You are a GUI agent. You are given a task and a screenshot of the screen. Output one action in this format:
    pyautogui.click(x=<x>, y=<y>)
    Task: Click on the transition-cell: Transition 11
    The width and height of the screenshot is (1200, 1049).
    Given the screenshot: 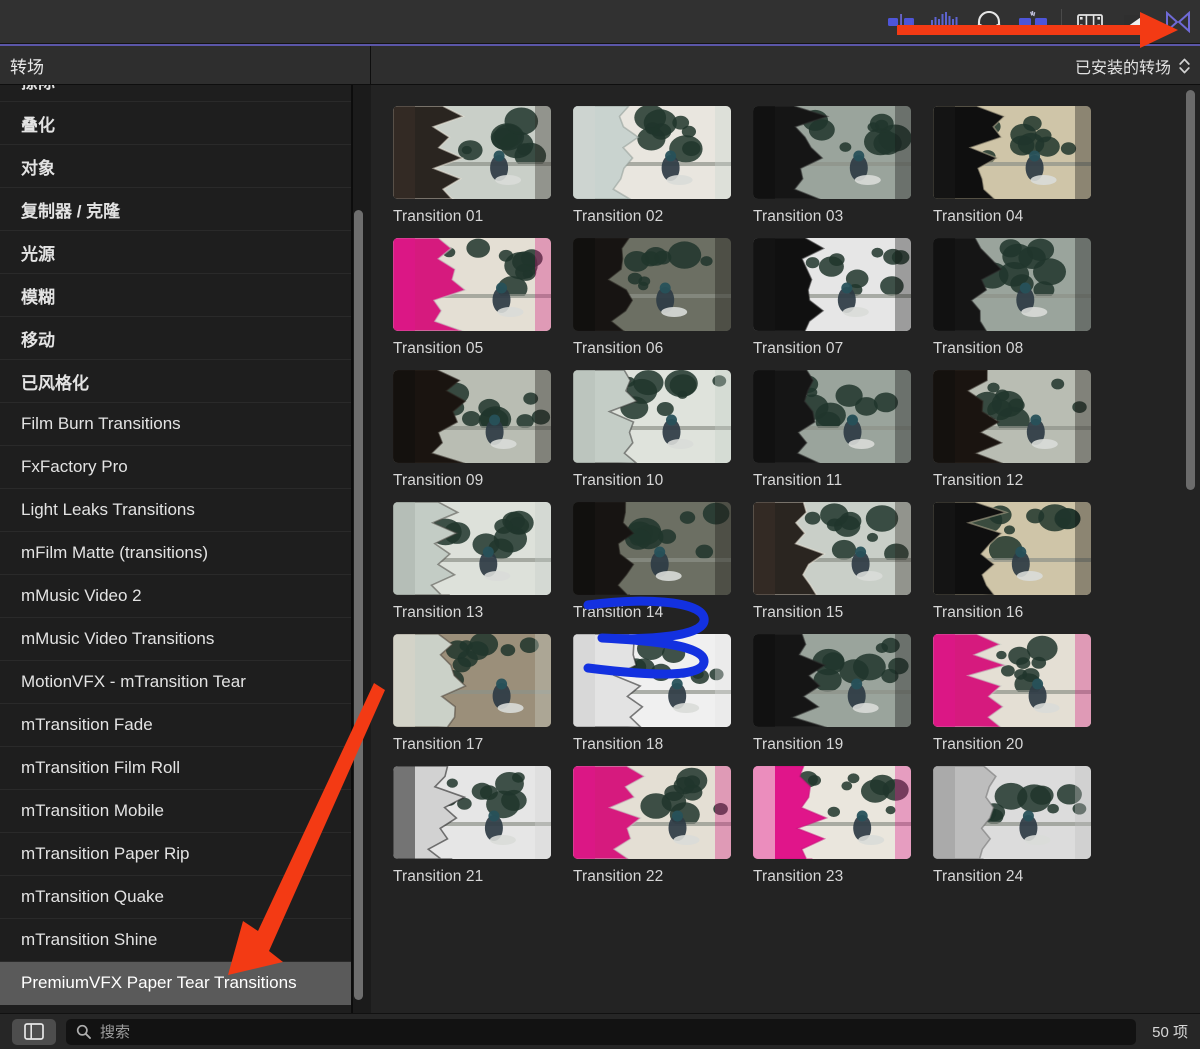 What is the action you would take?
    pyautogui.click(x=832, y=430)
    